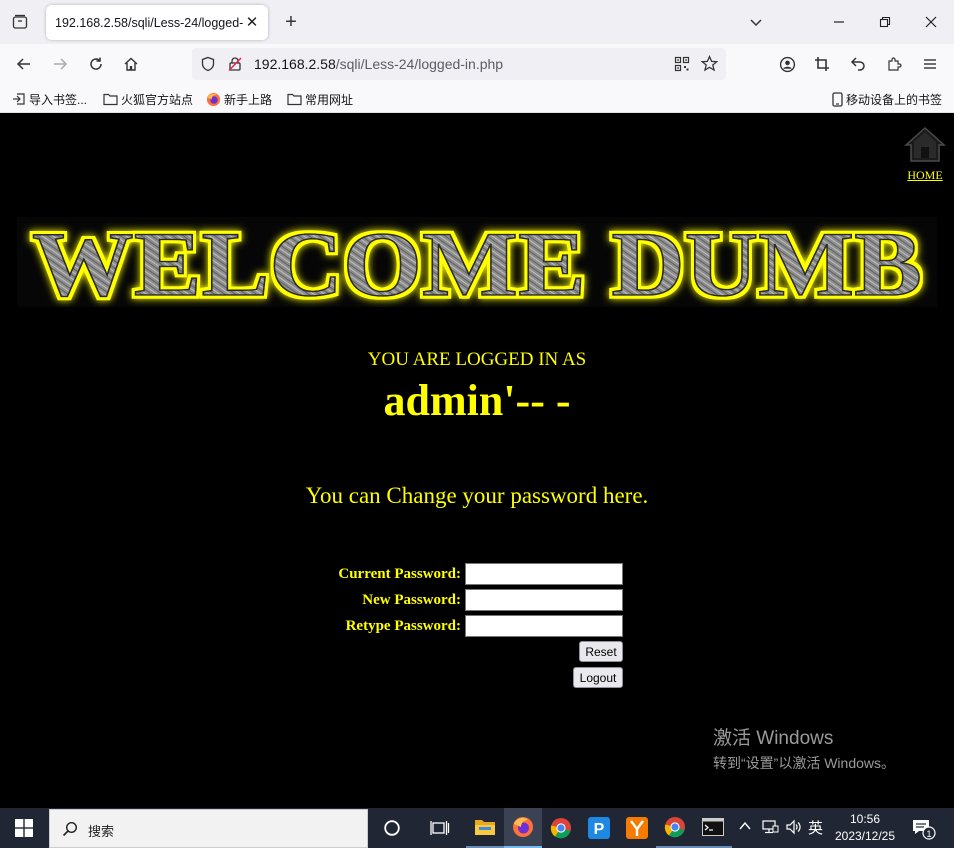 The width and height of the screenshot is (954, 848). Describe the element at coordinates (411, 600) in the screenshot. I see `new-password-label: New Password:` at that location.